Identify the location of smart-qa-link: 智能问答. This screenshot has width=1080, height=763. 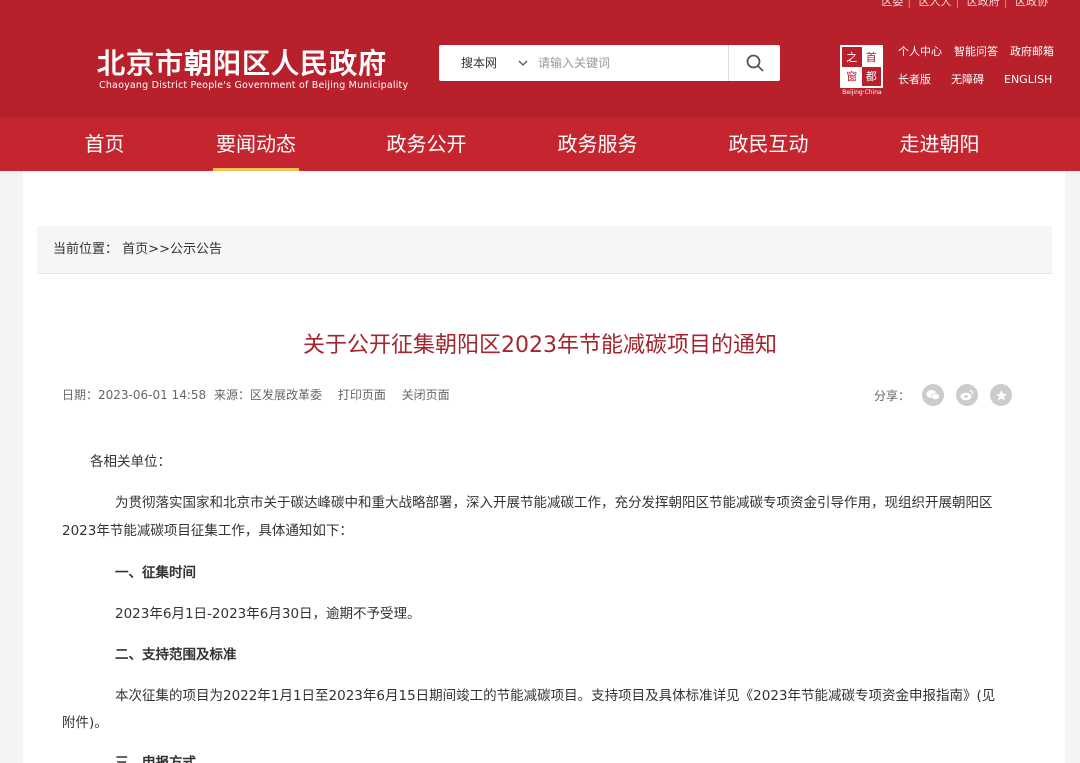
(976, 58).